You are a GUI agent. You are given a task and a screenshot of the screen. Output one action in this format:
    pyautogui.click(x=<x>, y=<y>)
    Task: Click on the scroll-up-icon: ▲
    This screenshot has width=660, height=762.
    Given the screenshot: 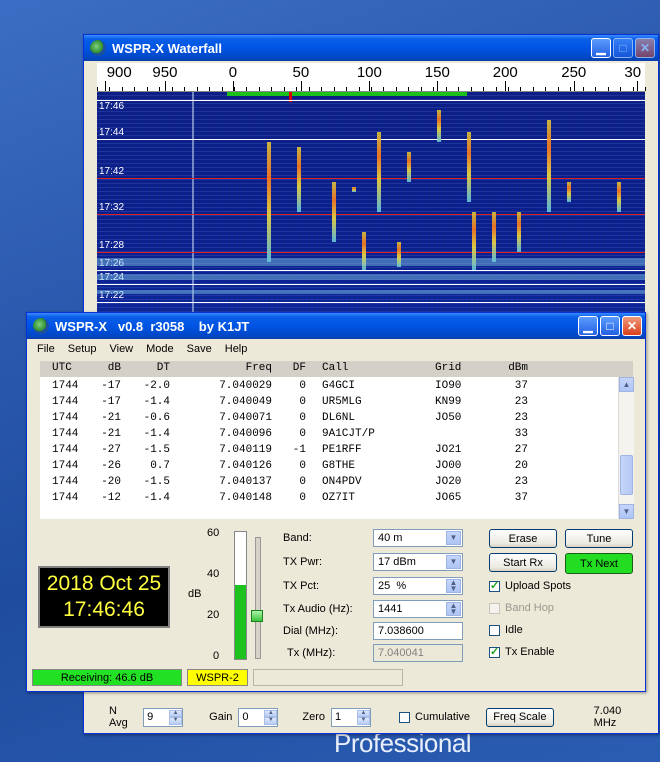 What is the action you would take?
    pyautogui.click(x=626, y=384)
    